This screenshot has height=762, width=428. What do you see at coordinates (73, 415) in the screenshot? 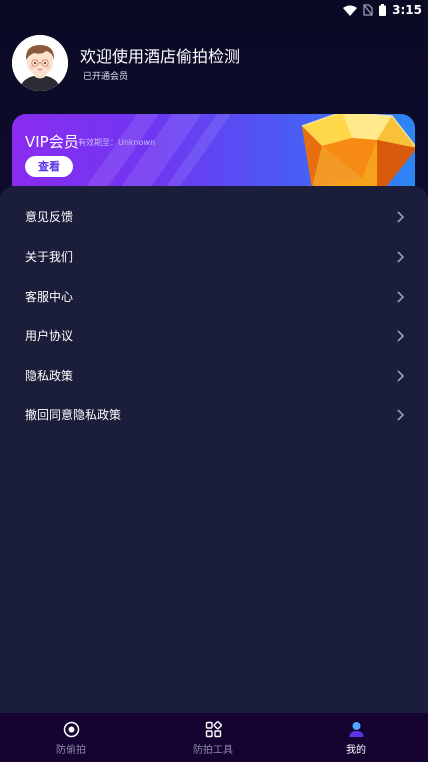
I see `menu-item-label: 撤回同意隐私政策` at bounding box center [73, 415].